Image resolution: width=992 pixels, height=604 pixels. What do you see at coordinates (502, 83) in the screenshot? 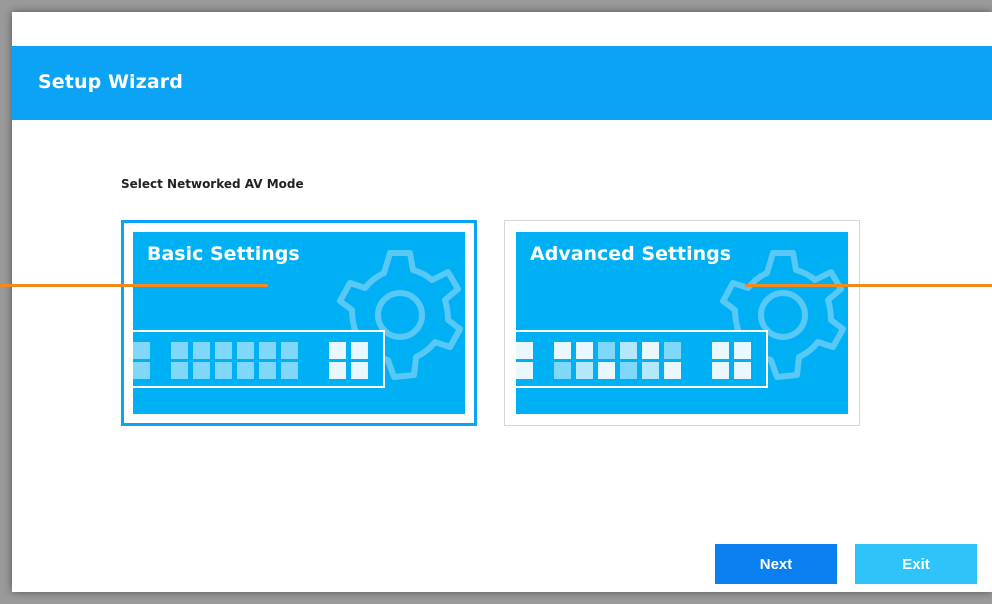
I see `wizard-header: Setup Wizard` at bounding box center [502, 83].